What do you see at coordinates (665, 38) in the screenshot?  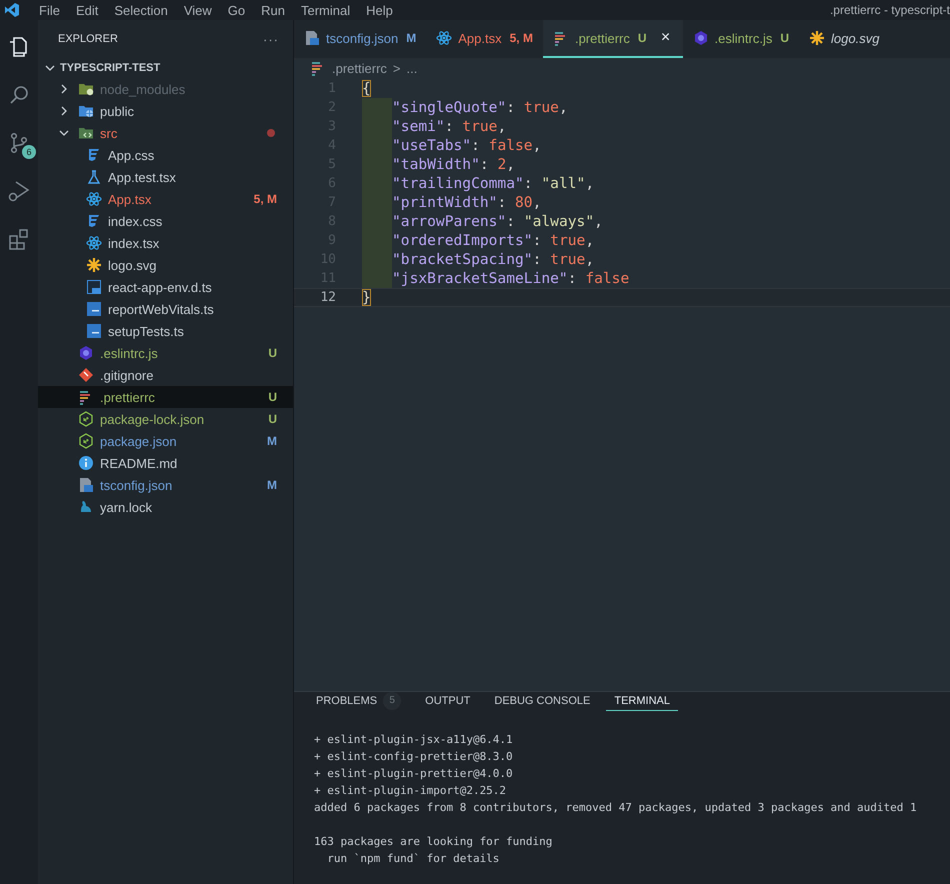 I see `close-icon: ×` at bounding box center [665, 38].